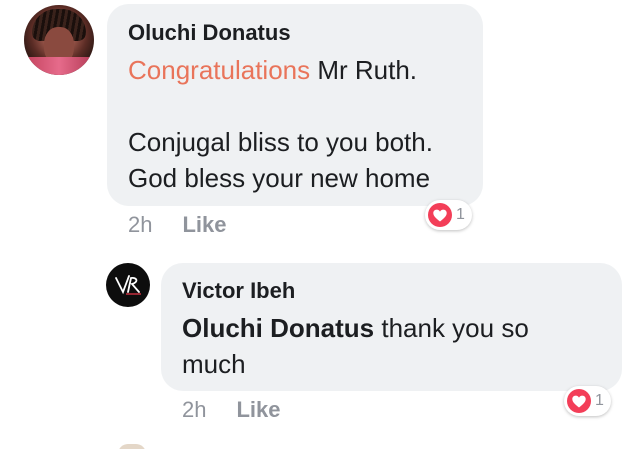 This screenshot has height=449, width=640. What do you see at coordinates (280, 142) in the screenshot?
I see `comment-text-line2: Conjugal bliss to you both.` at bounding box center [280, 142].